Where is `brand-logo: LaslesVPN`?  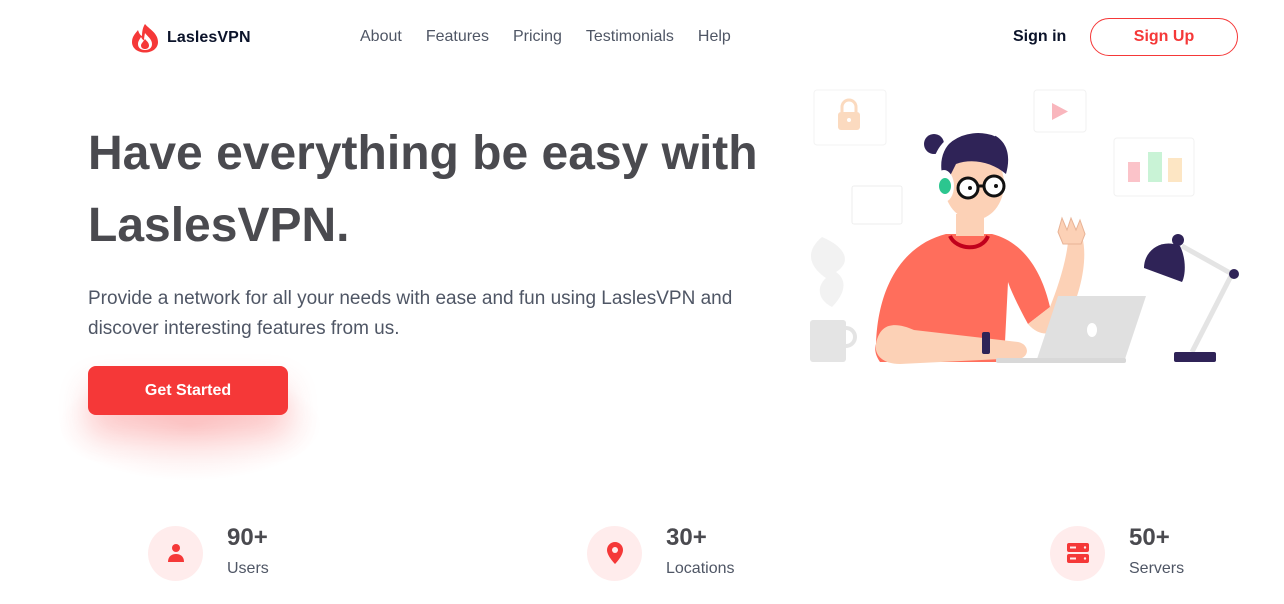
brand-logo: LaslesVPN is located at coordinates (191, 38).